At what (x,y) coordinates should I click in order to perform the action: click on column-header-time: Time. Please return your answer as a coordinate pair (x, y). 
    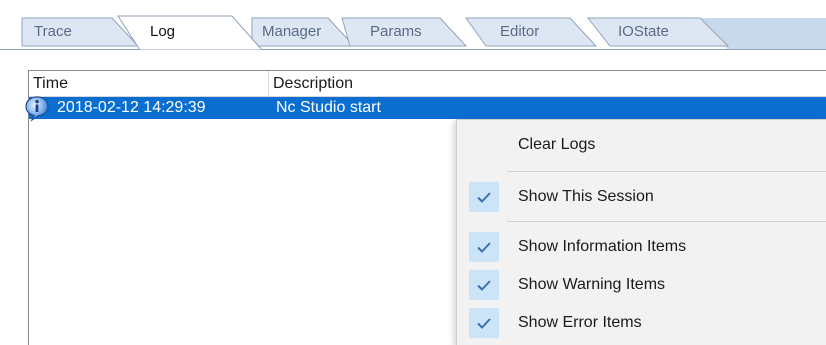
    Looking at the image, I should click on (149, 83).